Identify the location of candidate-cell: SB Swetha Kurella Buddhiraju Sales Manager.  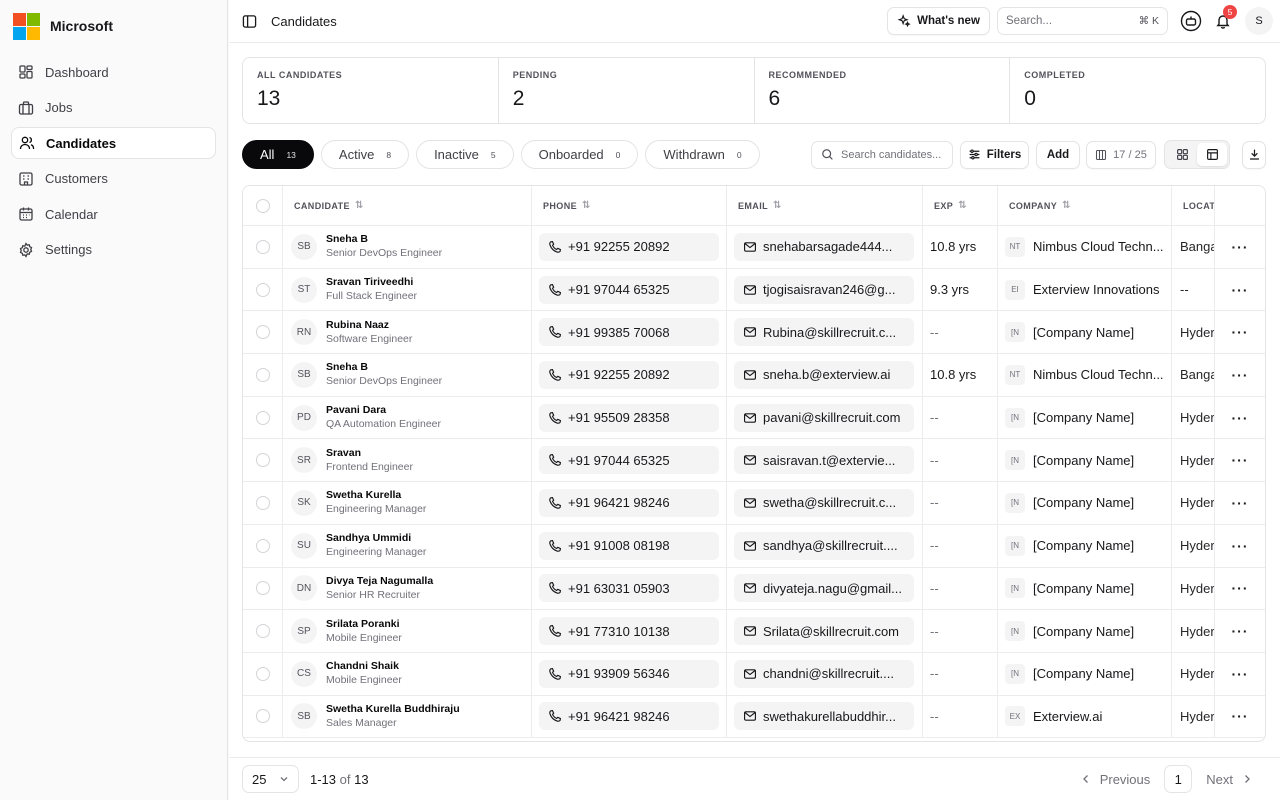
(407, 716).